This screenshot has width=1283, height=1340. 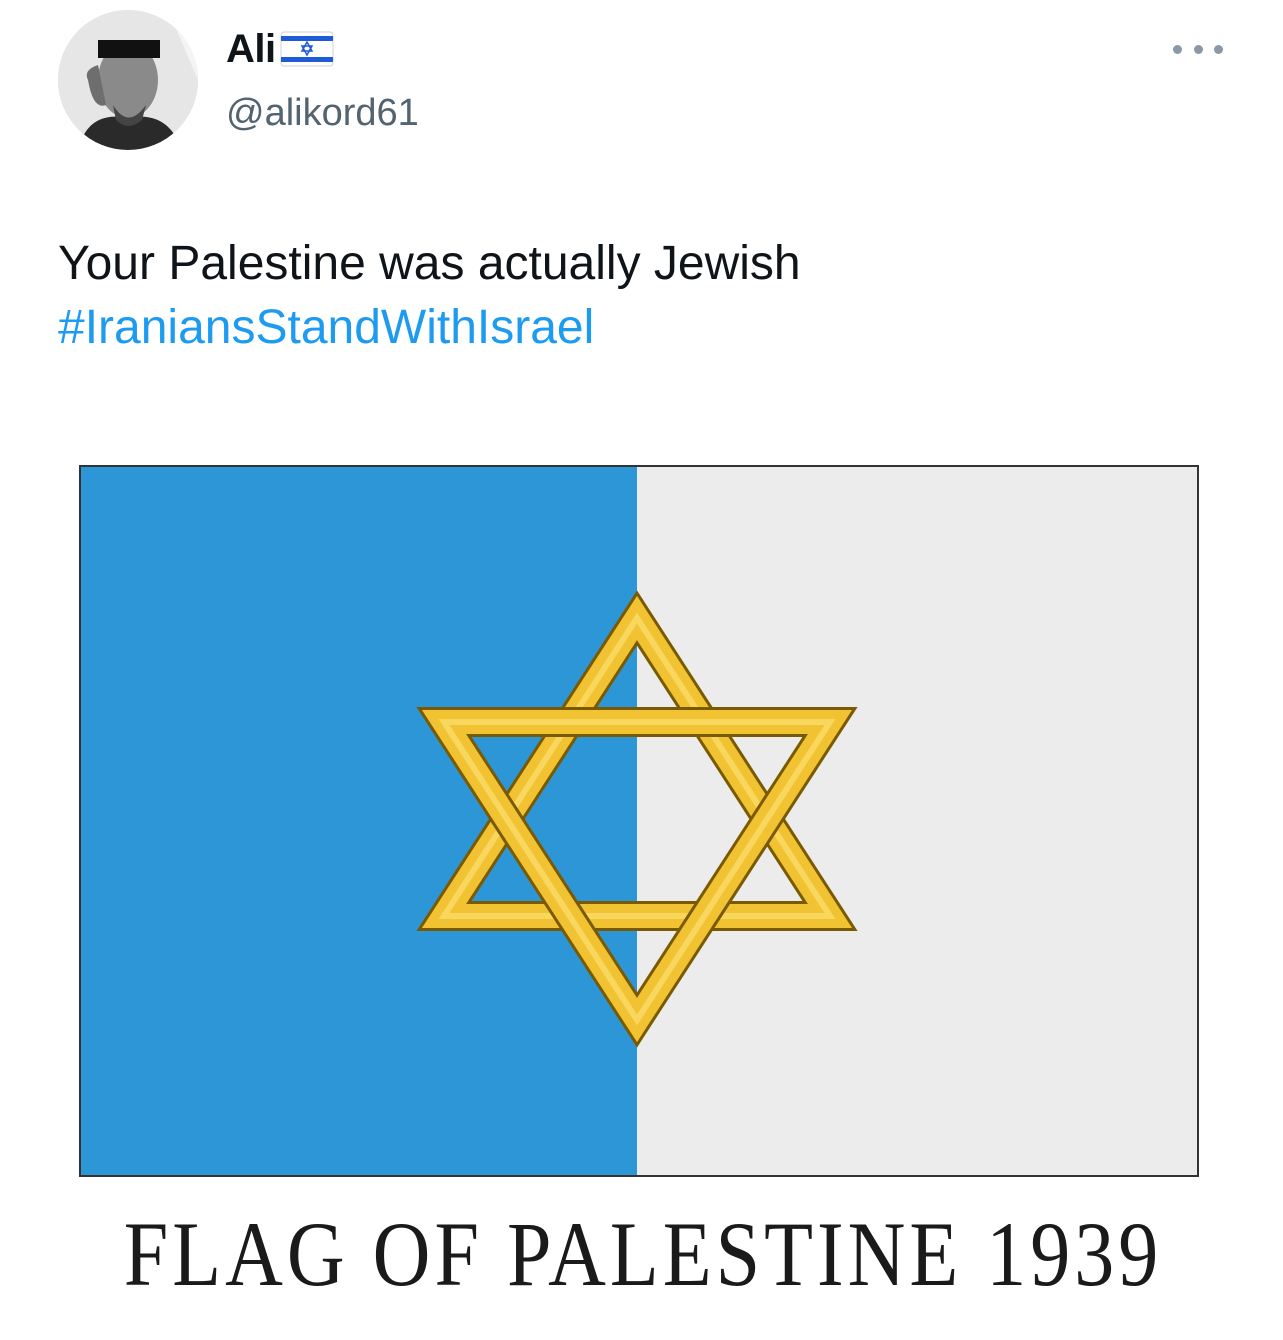 I want to click on avatar, so click(x=128, y=80).